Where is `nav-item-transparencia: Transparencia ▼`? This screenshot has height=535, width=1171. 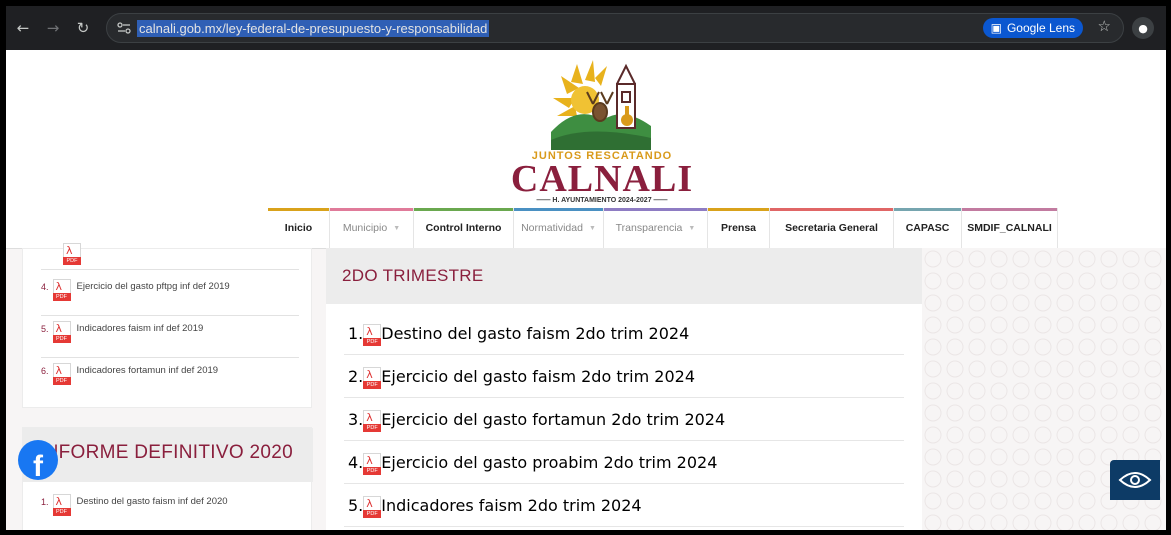 nav-item-transparencia: Transparencia ▼ is located at coordinates (656, 228).